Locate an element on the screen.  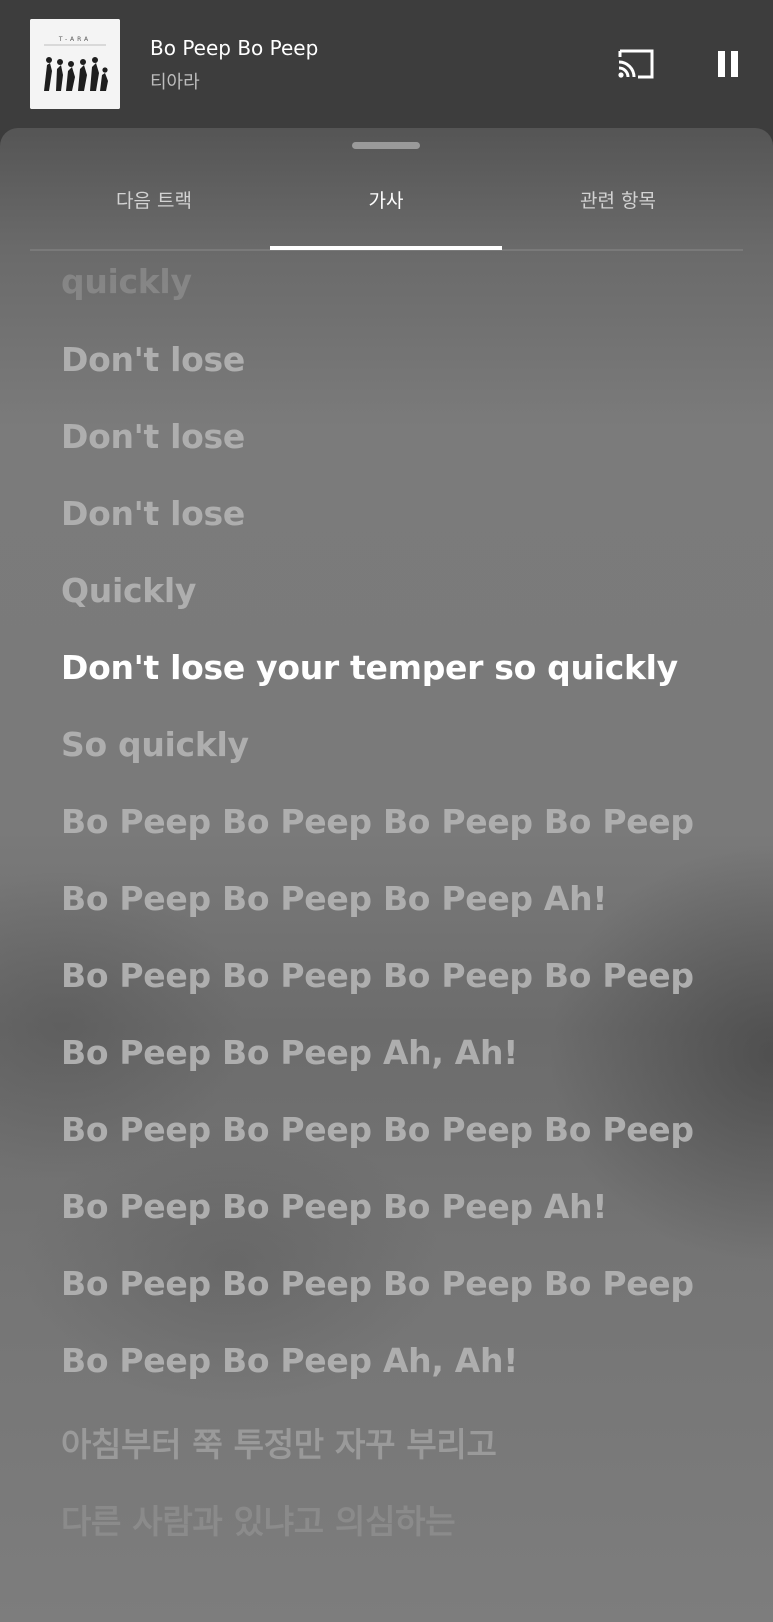
pause-icon is located at coordinates (728, 64).